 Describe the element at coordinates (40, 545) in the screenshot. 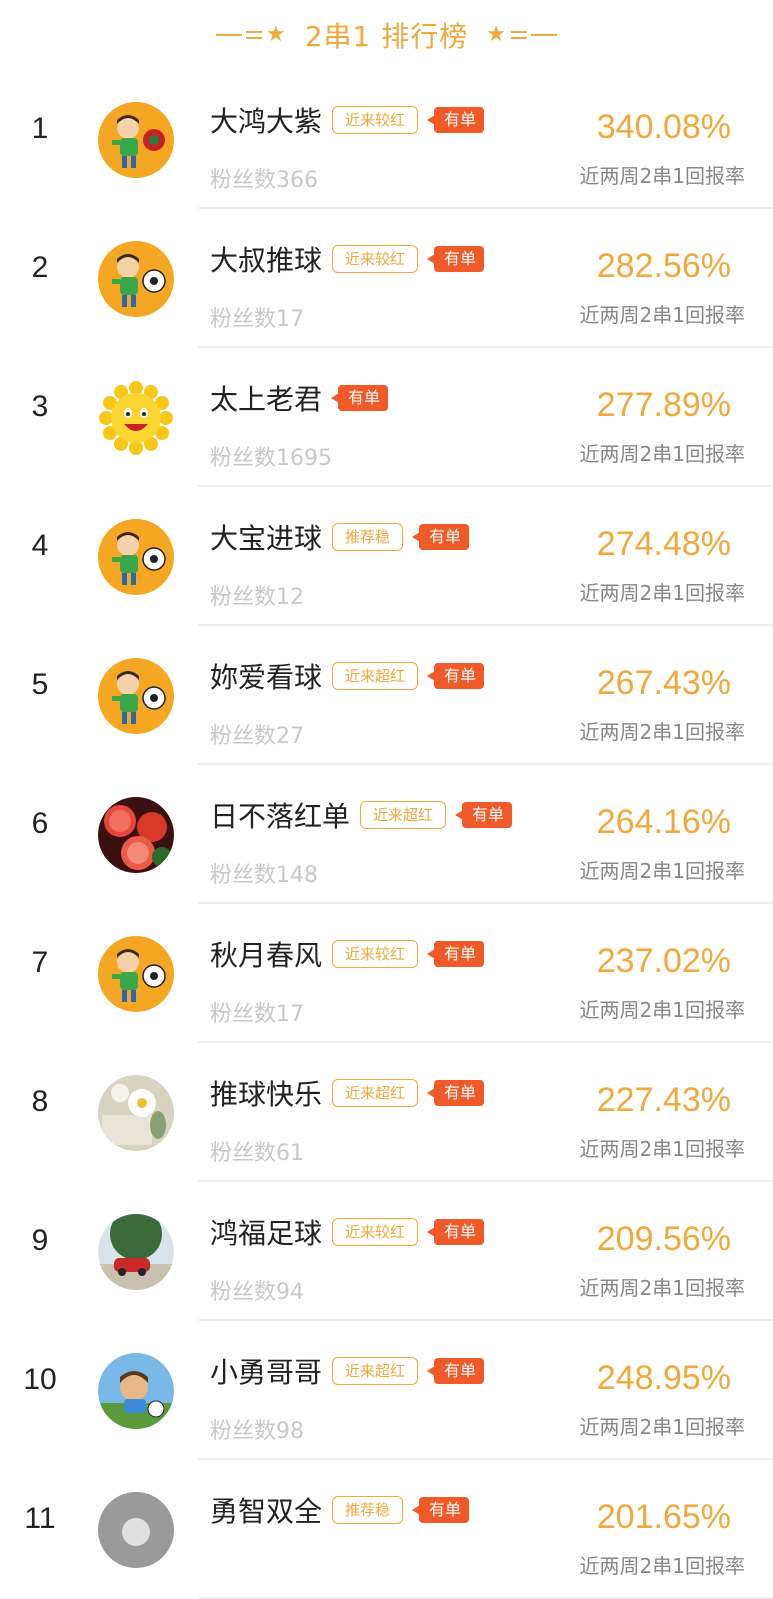

I see `rank-number: 4` at that location.